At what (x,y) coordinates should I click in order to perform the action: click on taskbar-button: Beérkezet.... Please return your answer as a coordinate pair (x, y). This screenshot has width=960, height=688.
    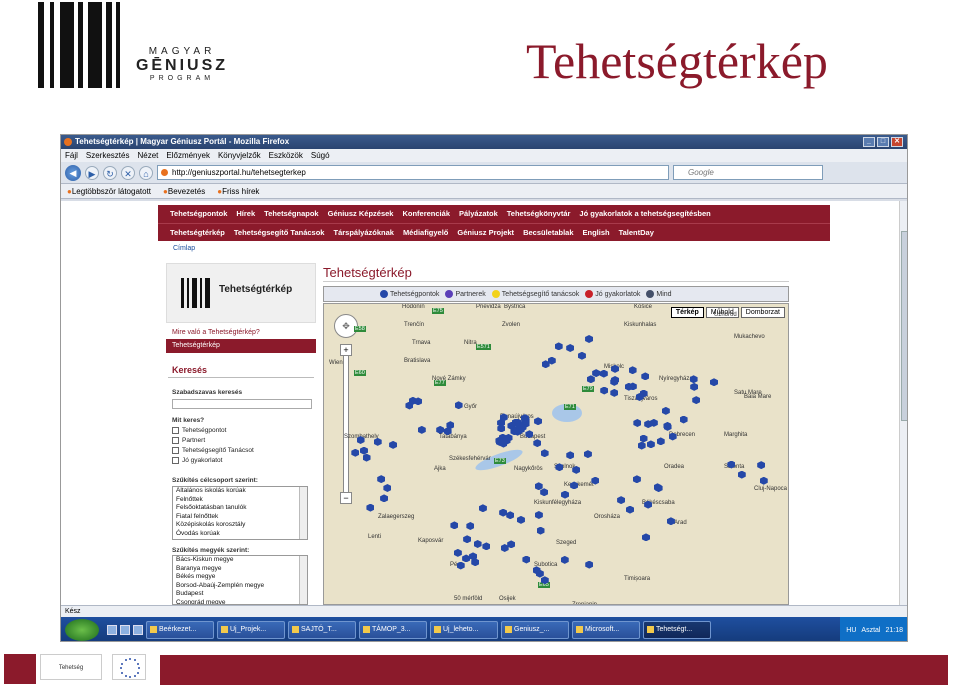
    Looking at the image, I should click on (180, 630).